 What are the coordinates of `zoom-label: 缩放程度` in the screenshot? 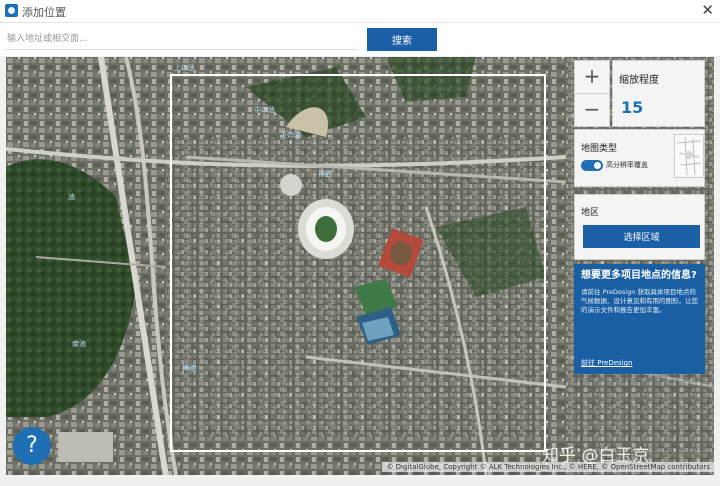 It's located at (639, 80).